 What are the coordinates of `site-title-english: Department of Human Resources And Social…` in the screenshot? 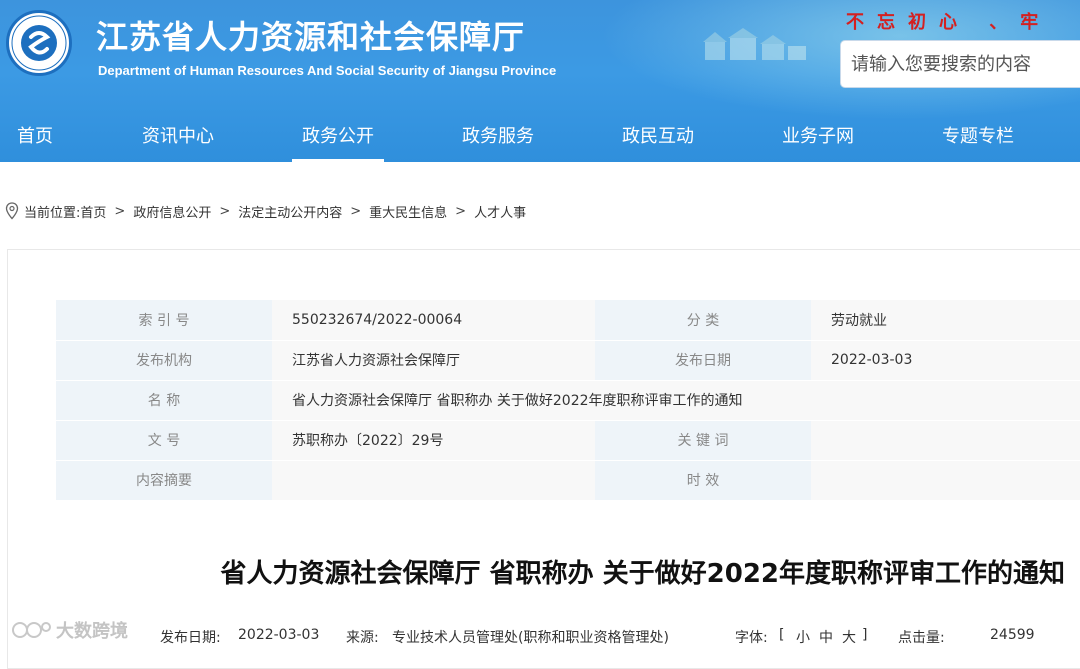 It's located at (327, 70).